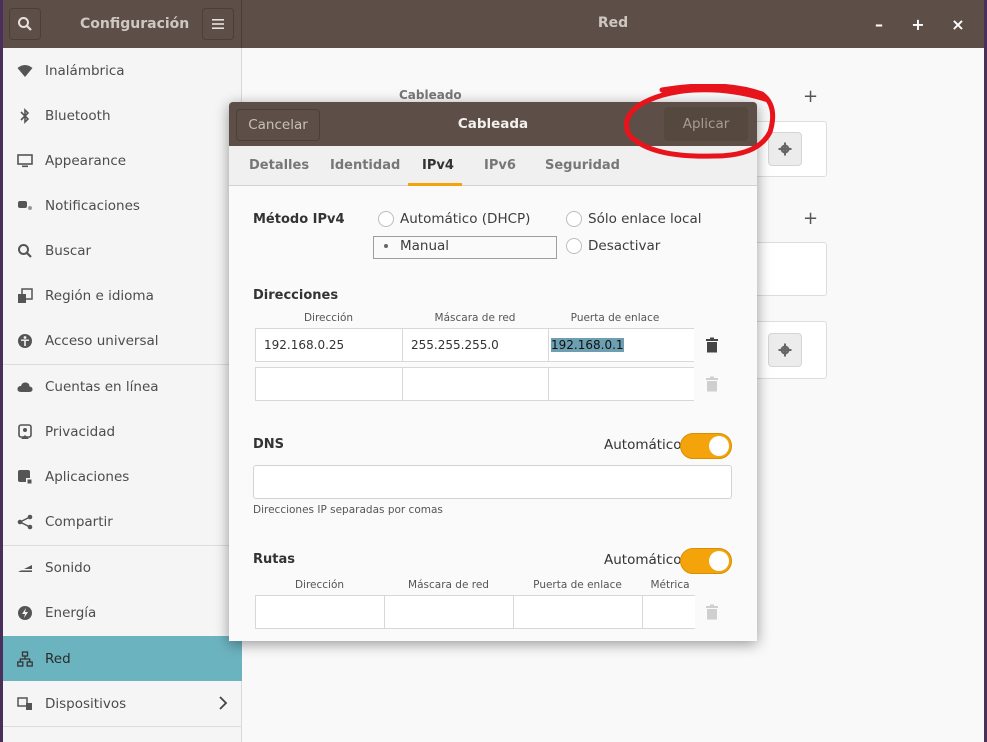 This screenshot has width=987, height=742. I want to click on hamburger-icon, so click(218, 24).